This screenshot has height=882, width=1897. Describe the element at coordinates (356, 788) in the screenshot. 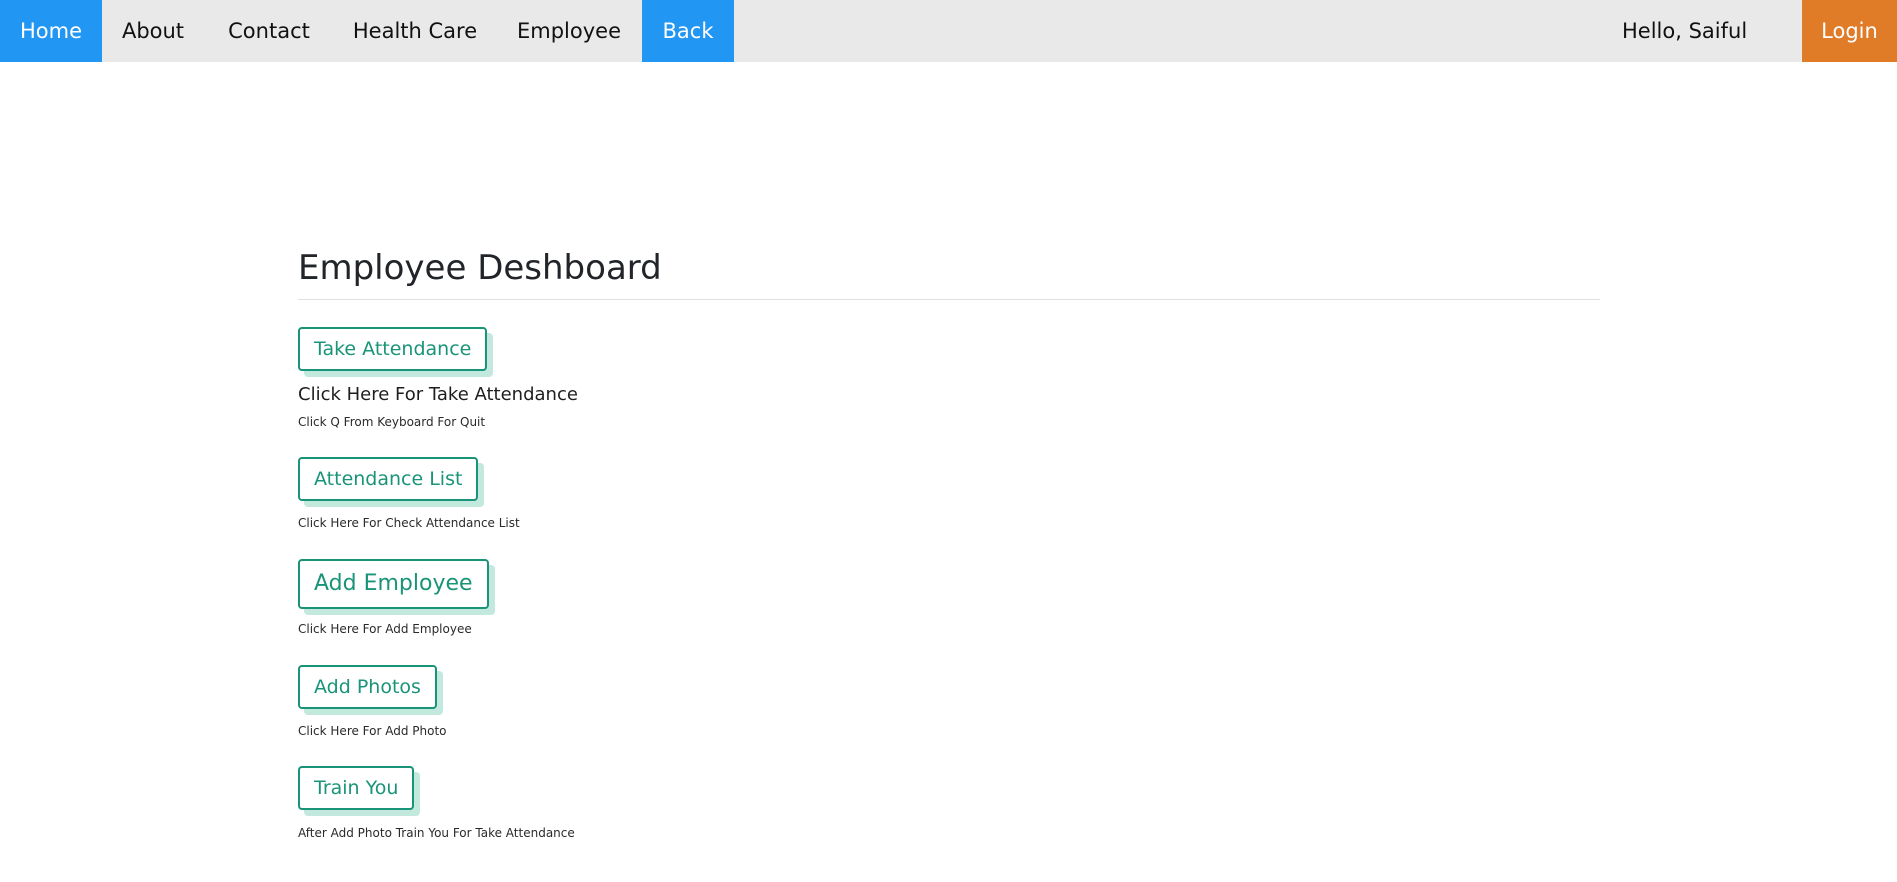

I see `train-you-button: Train You` at that location.